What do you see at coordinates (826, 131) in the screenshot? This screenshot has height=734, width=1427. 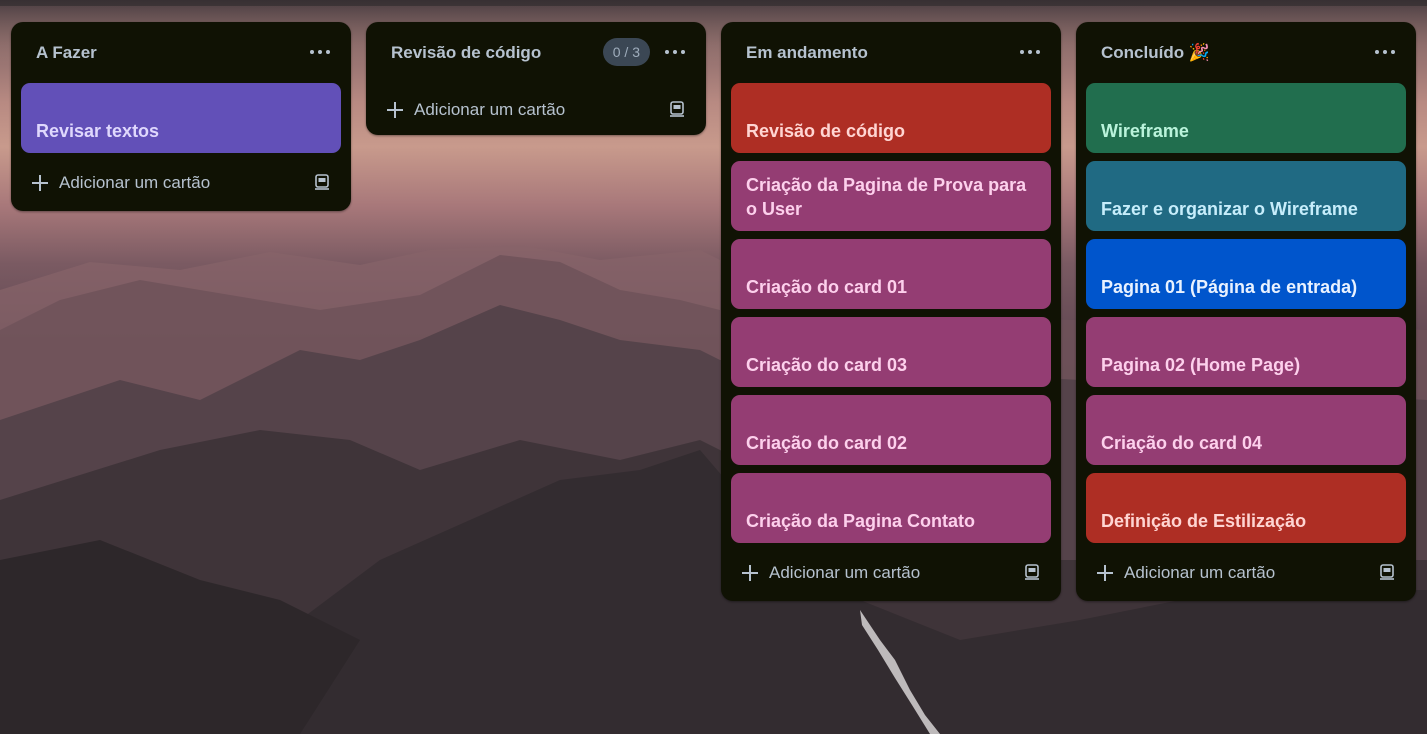 I see `card-title: Revisão de código` at bounding box center [826, 131].